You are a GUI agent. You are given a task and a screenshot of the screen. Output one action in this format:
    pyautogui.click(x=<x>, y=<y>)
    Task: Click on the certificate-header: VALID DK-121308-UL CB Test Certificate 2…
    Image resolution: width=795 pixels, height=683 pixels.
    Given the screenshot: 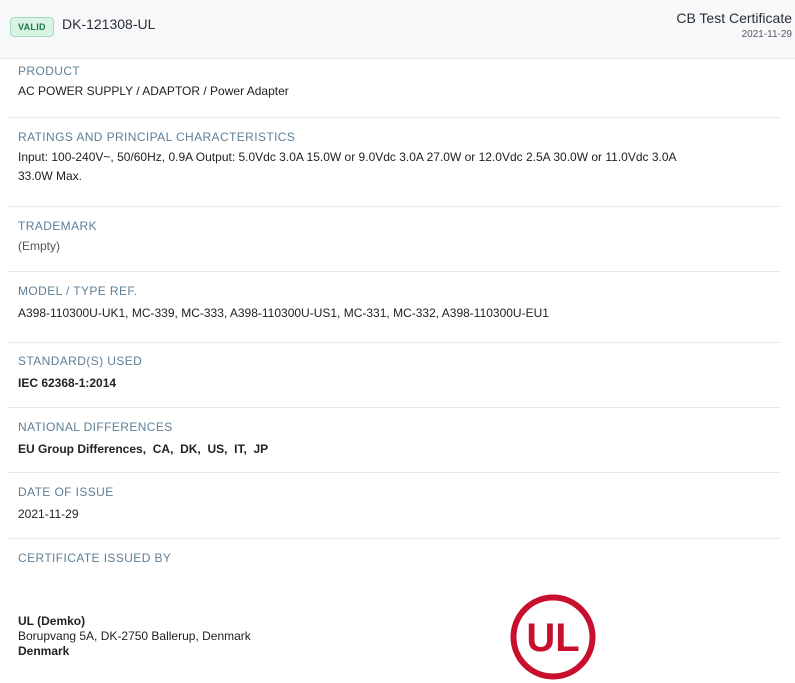 What is the action you would take?
    pyautogui.click(x=397, y=29)
    